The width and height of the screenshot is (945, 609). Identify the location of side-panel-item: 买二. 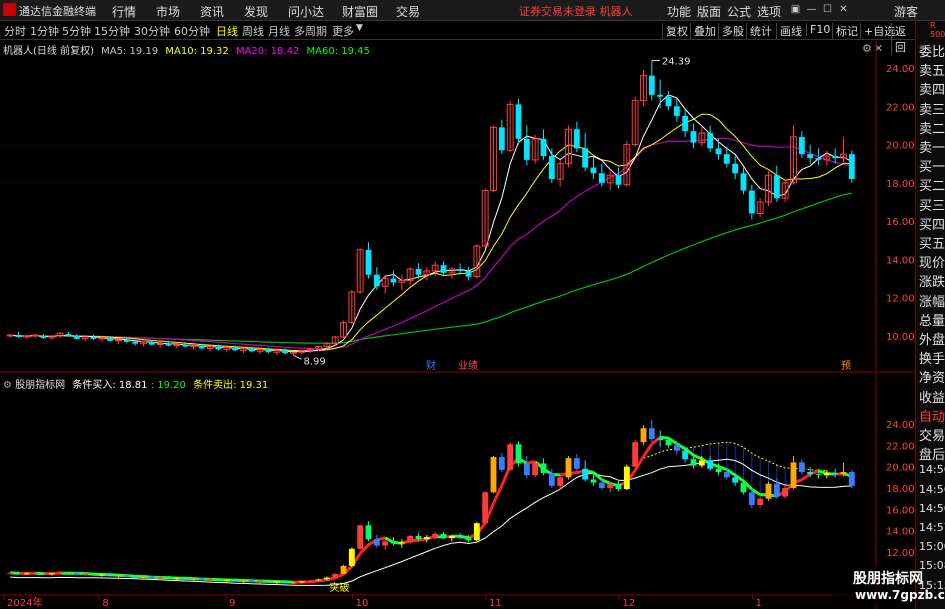
(932, 184).